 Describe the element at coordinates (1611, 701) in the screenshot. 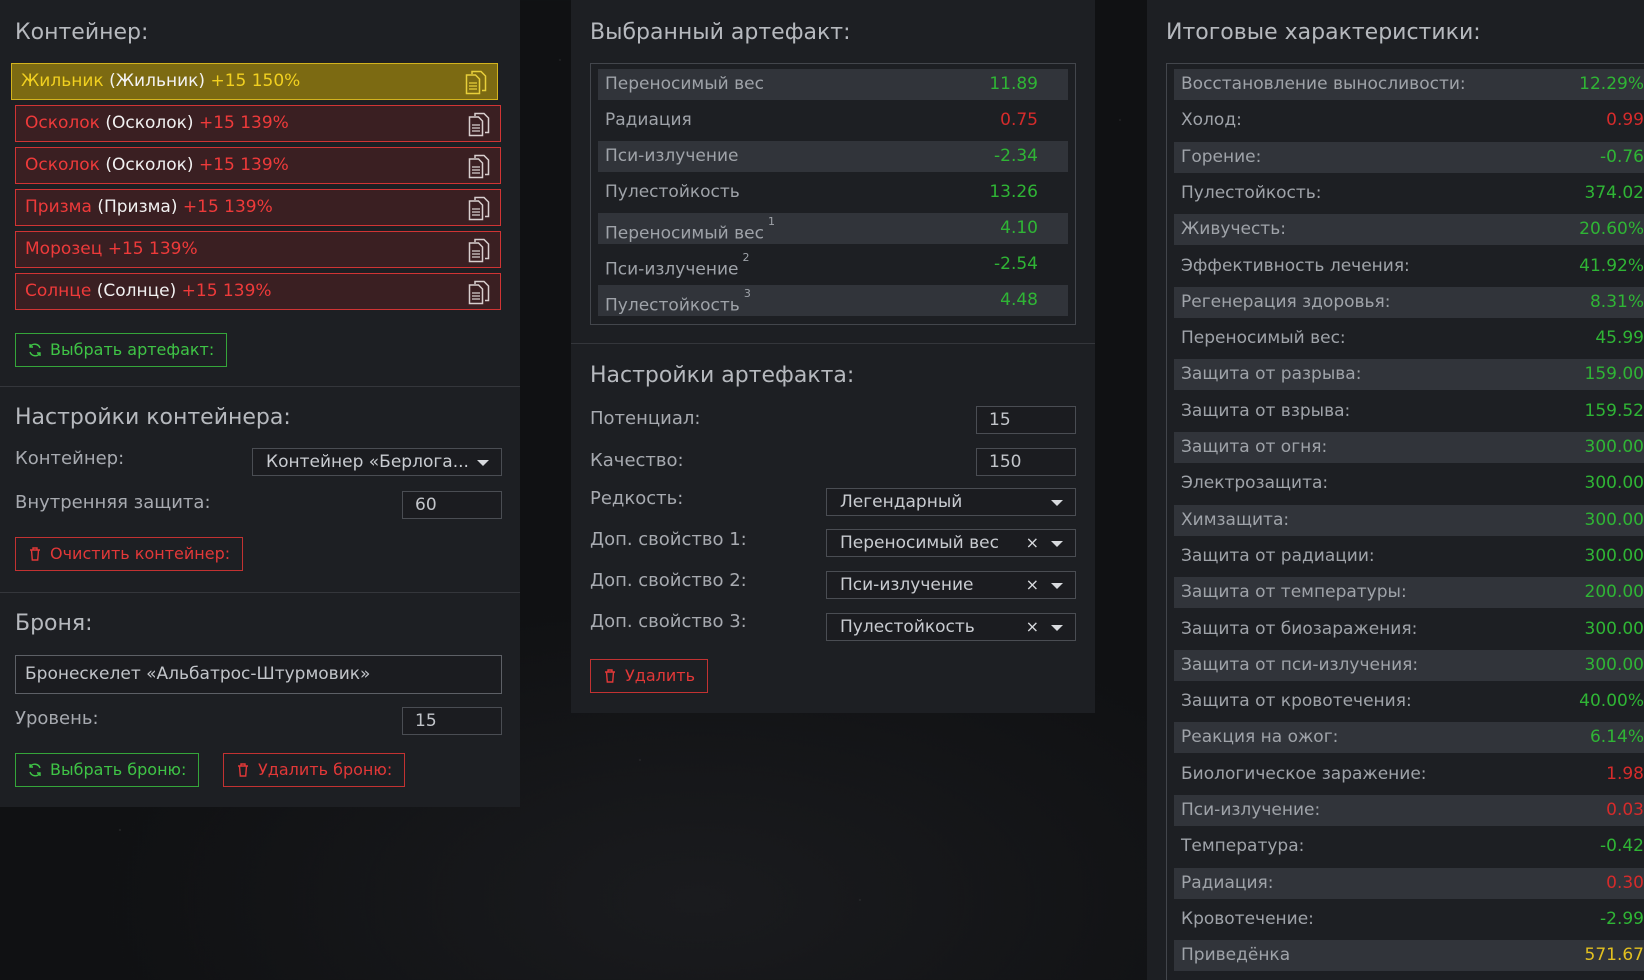

I see `total-stat-value: 40.00%` at that location.